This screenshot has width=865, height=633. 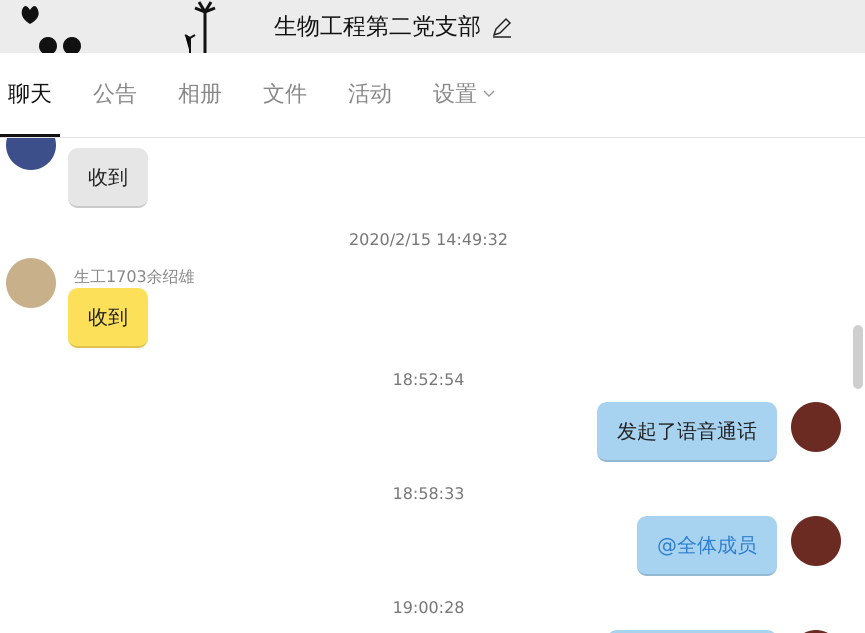 I want to click on tab: 活动, so click(x=370, y=95).